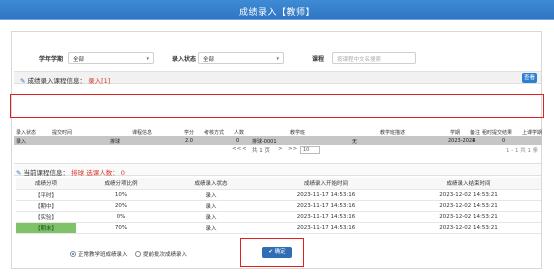  I want to click on table-row: 录入 排球 2.0 0 排球-0001 无 2023-2024 1 0, so click(278, 140).